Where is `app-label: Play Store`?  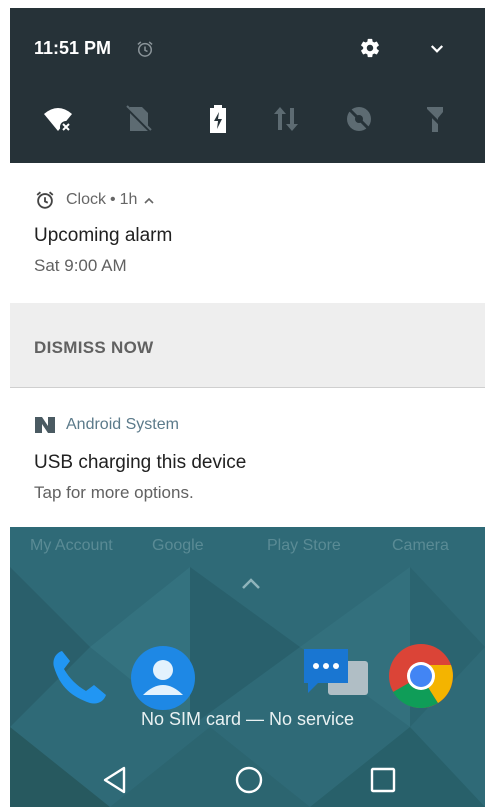
app-label: Play Store is located at coordinates (304, 546).